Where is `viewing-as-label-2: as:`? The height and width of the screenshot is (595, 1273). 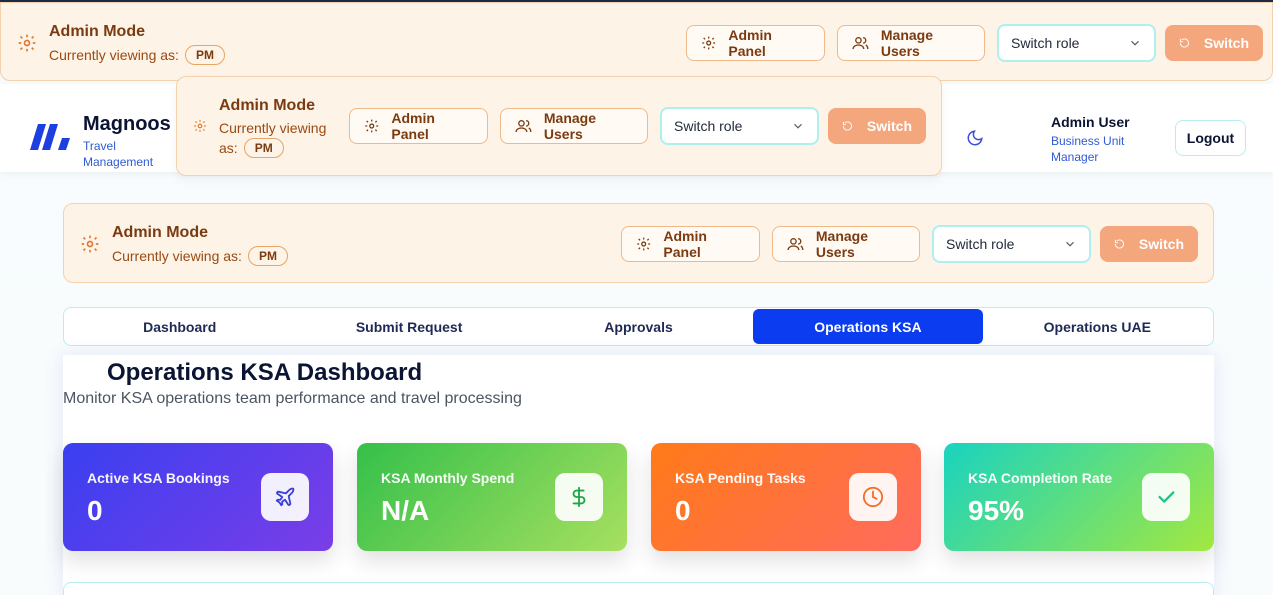 viewing-as-label-2: as: is located at coordinates (228, 148).